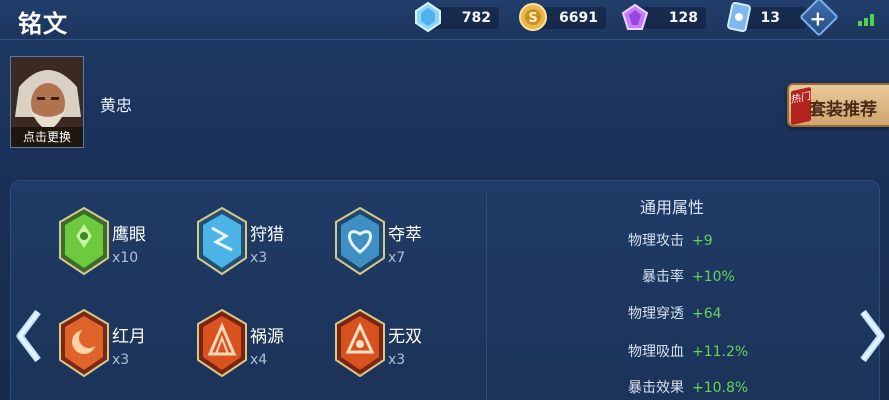 The image size is (889, 400). What do you see at coordinates (663, 16) in the screenshot?
I see `resource-purple-gem: 128` at bounding box center [663, 16].